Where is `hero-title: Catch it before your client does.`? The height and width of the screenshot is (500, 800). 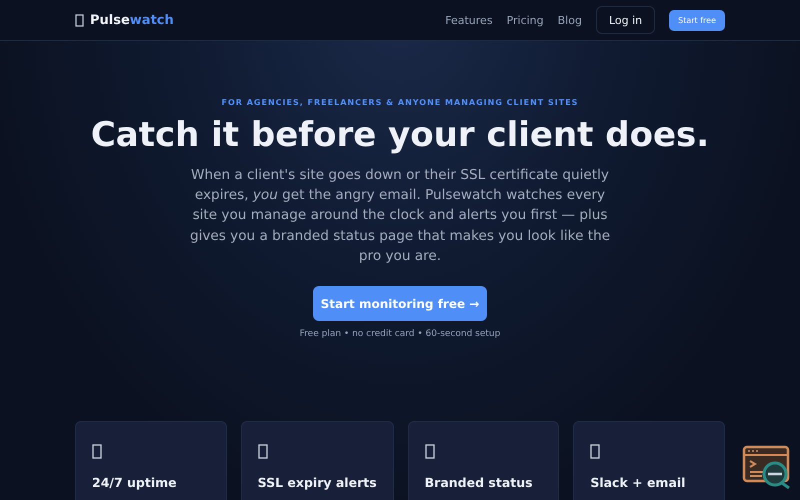 hero-title: Catch it before your client does. is located at coordinates (400, 135).